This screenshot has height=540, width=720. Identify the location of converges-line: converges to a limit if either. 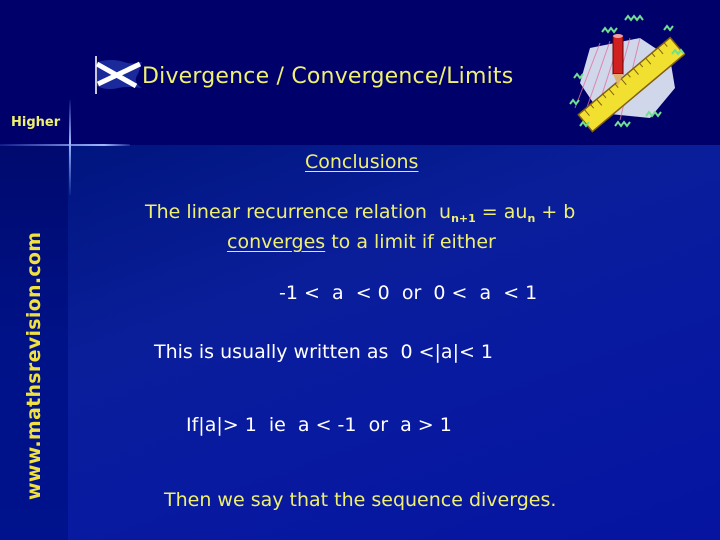
(361, 242).